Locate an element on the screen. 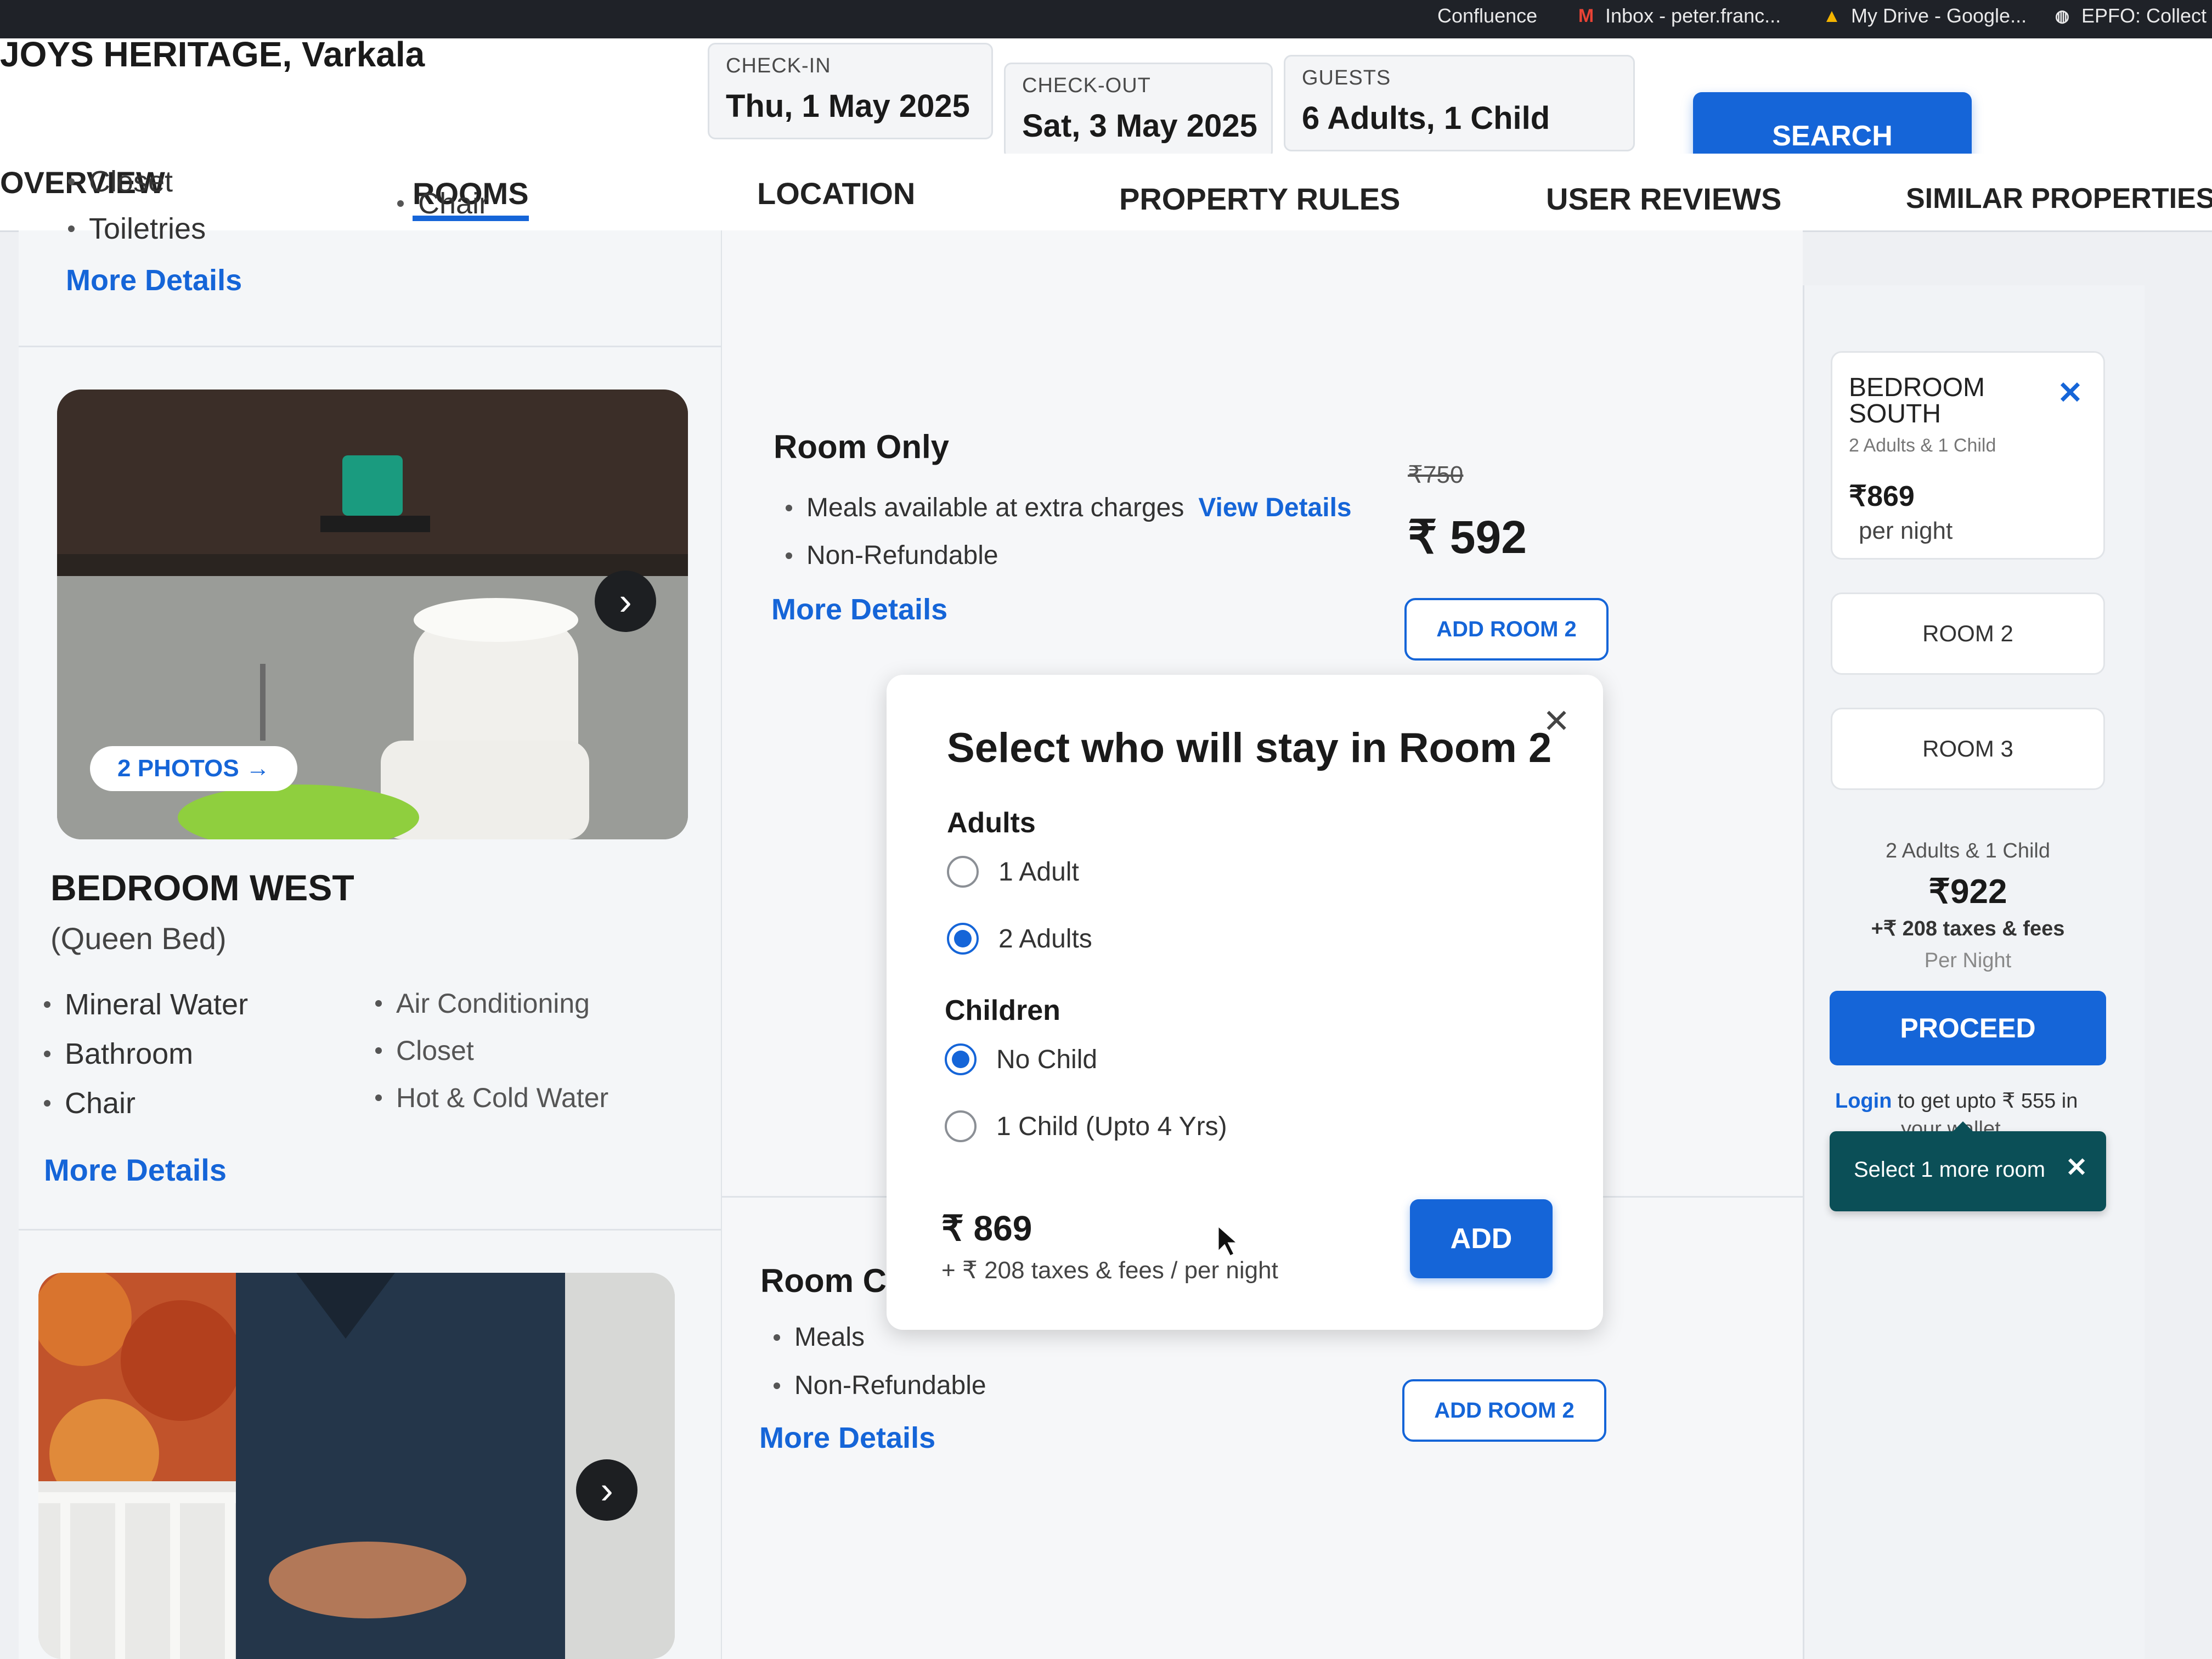  adults-label: Adults is located at coordinates (991, 823).